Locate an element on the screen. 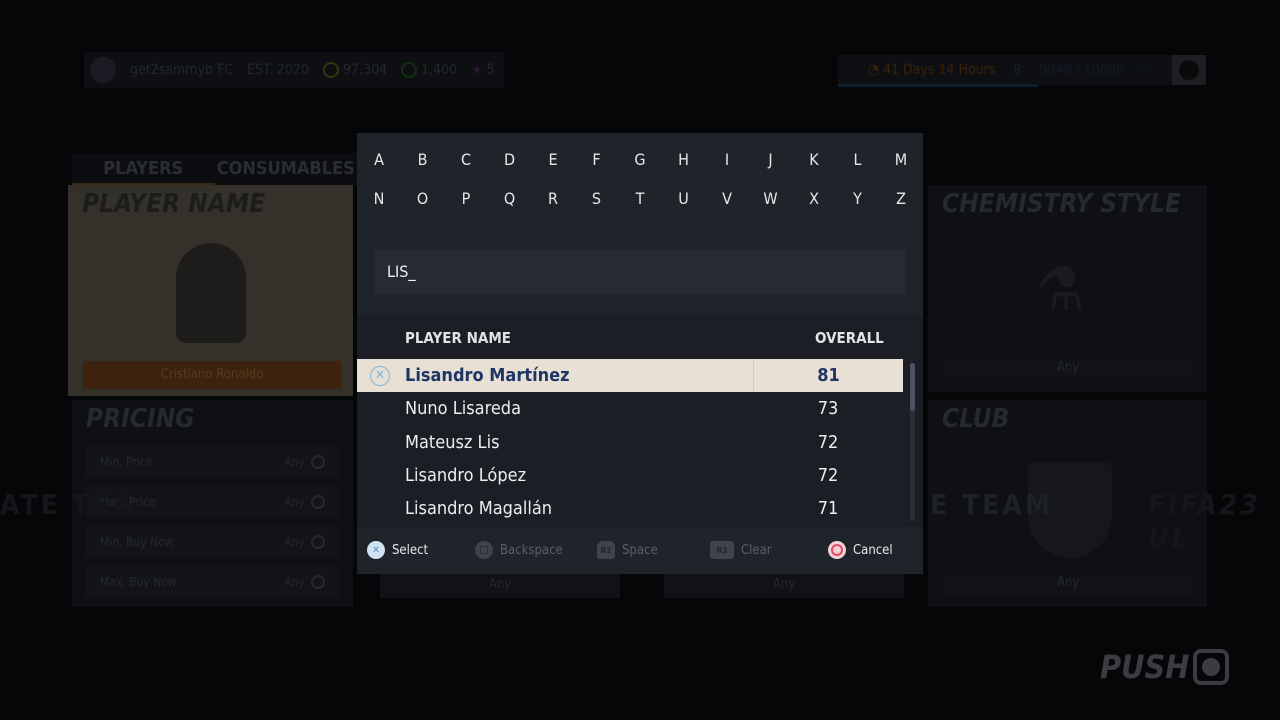 This screenshot has height=720, width=1280. key-z: Z is located at coordinates (901, 198).